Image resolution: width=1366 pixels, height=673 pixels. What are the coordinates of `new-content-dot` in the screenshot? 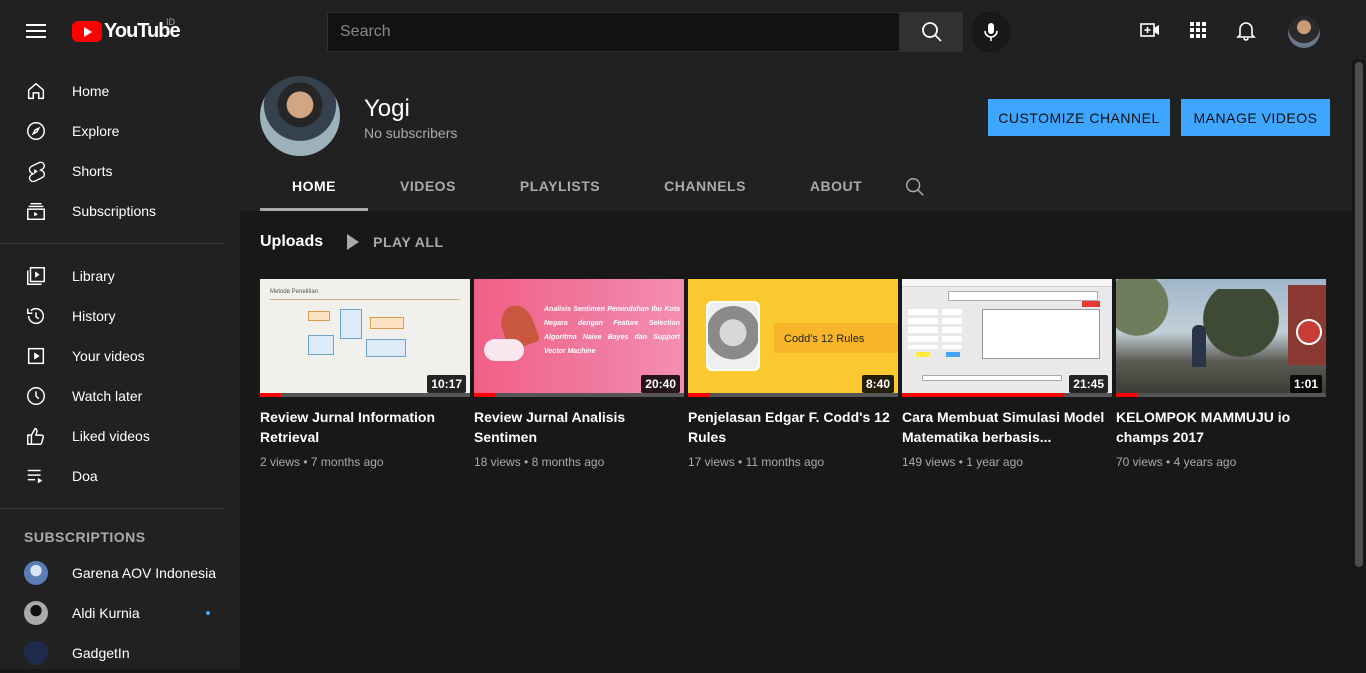 It's located at (208, 613).